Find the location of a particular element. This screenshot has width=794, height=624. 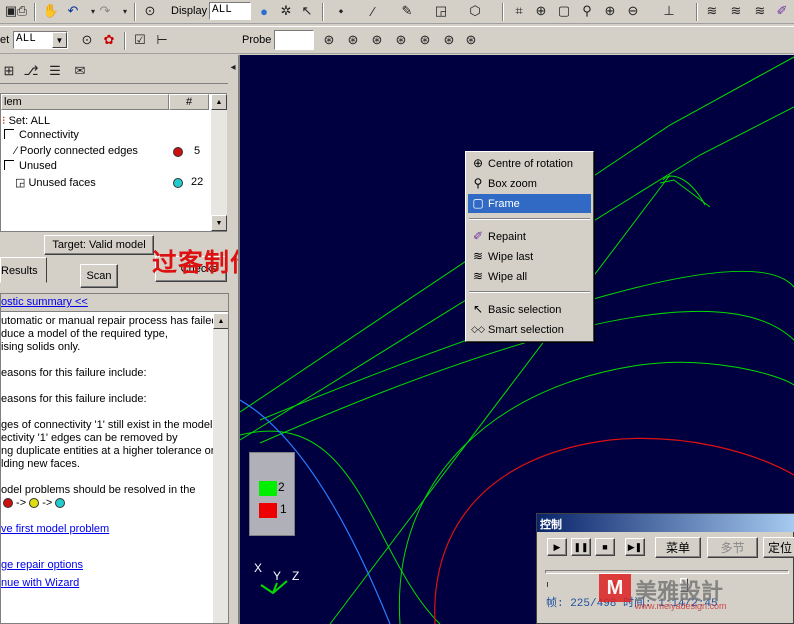

probe-icon-5: ⊛ is located at coordinates (425, 40).